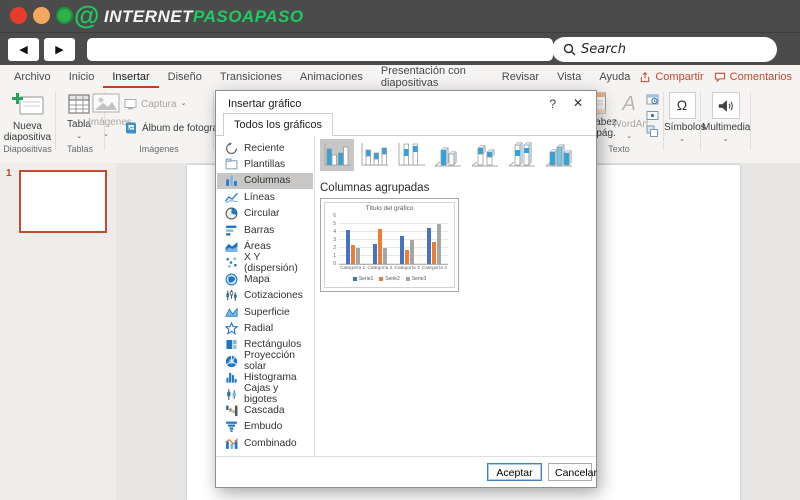  I want to click on category-item-reciente: Reciente, so click(265, 148).